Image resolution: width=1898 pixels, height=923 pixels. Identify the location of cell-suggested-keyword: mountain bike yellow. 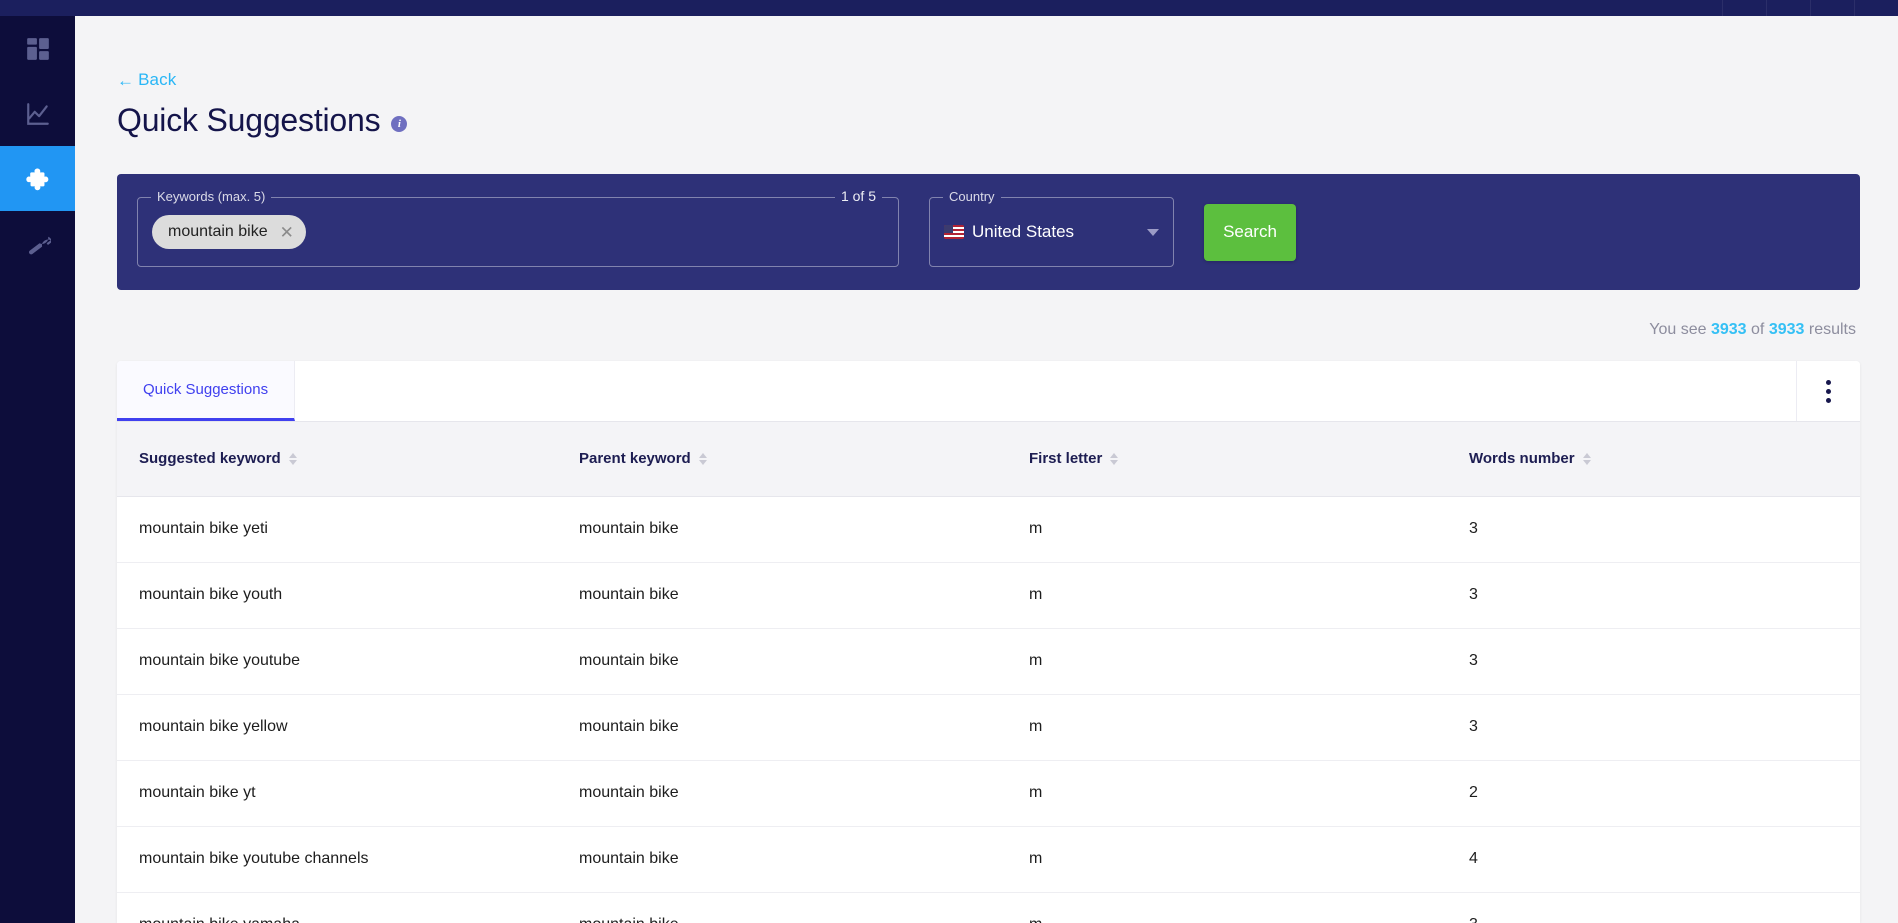
(337, 727).